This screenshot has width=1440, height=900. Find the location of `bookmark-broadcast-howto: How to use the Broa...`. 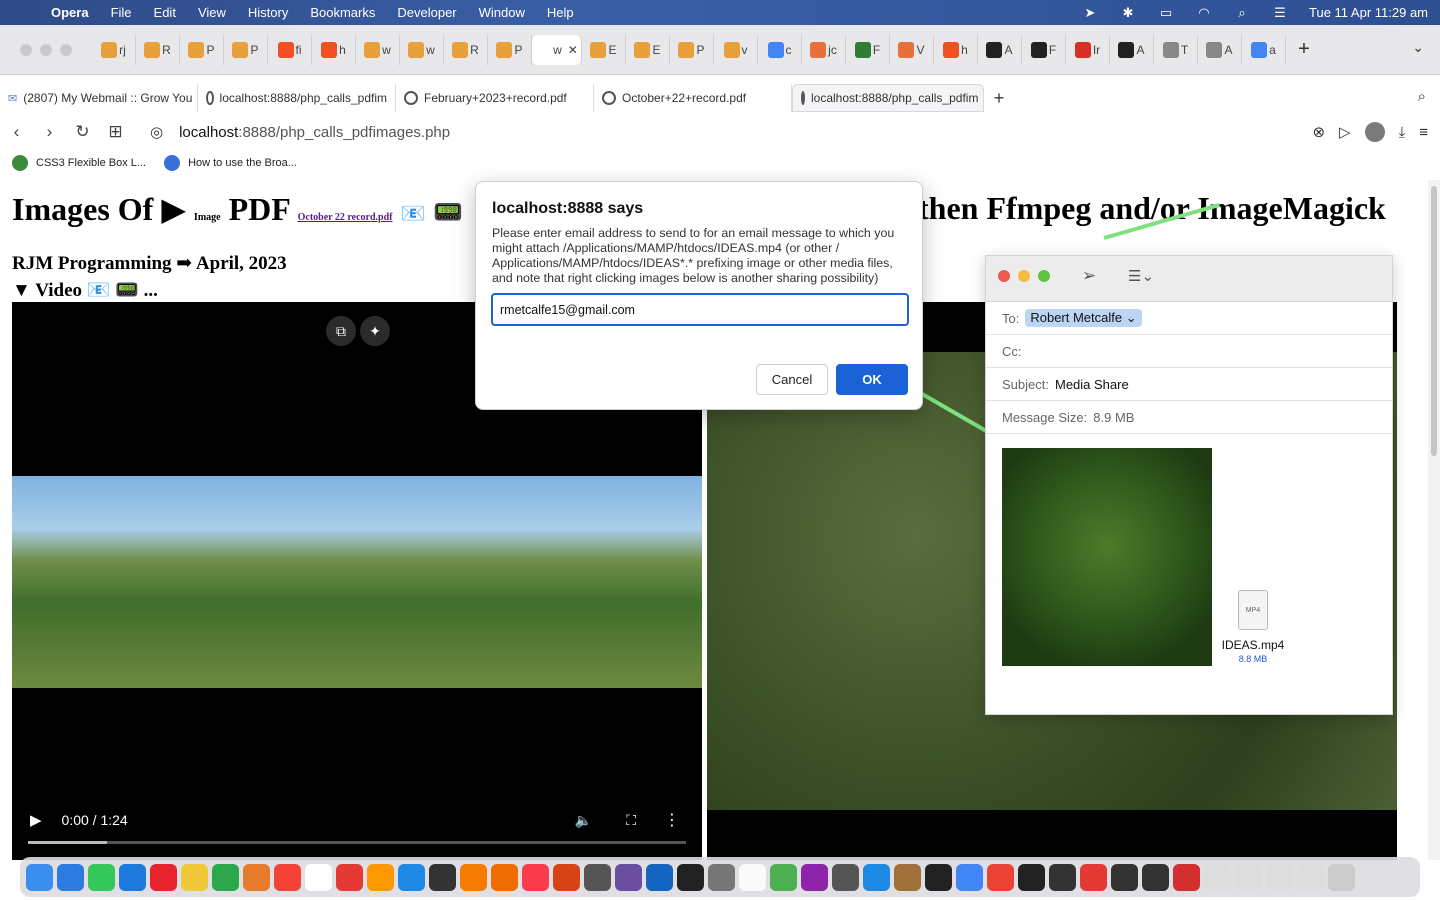

bookmark-broadcast-howto: How to use the Broa... is located at coordinates (230, 163).